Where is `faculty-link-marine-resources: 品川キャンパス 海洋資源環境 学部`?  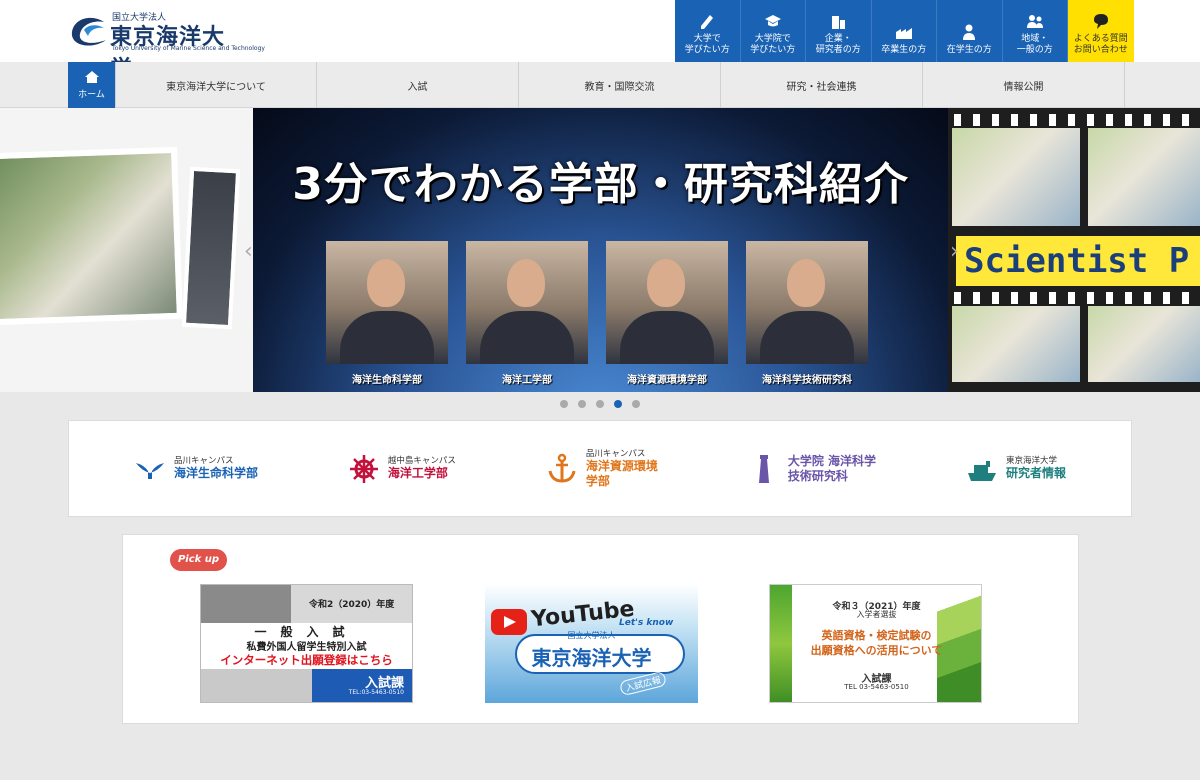 faculty-link-marine-resources: 品川キャンパス 海洋資源環境 学部 is located at coordinates (602, 469).